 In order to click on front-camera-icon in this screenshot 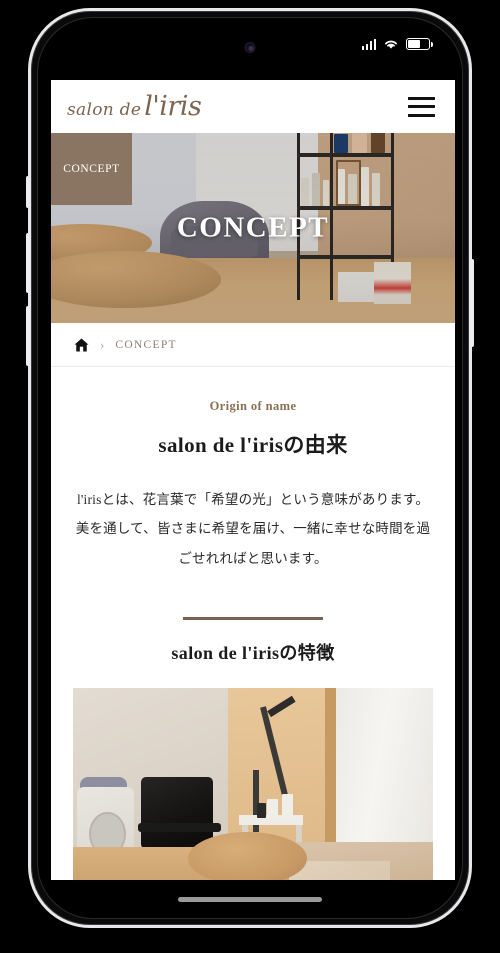, I will do `click(250, 47)`.